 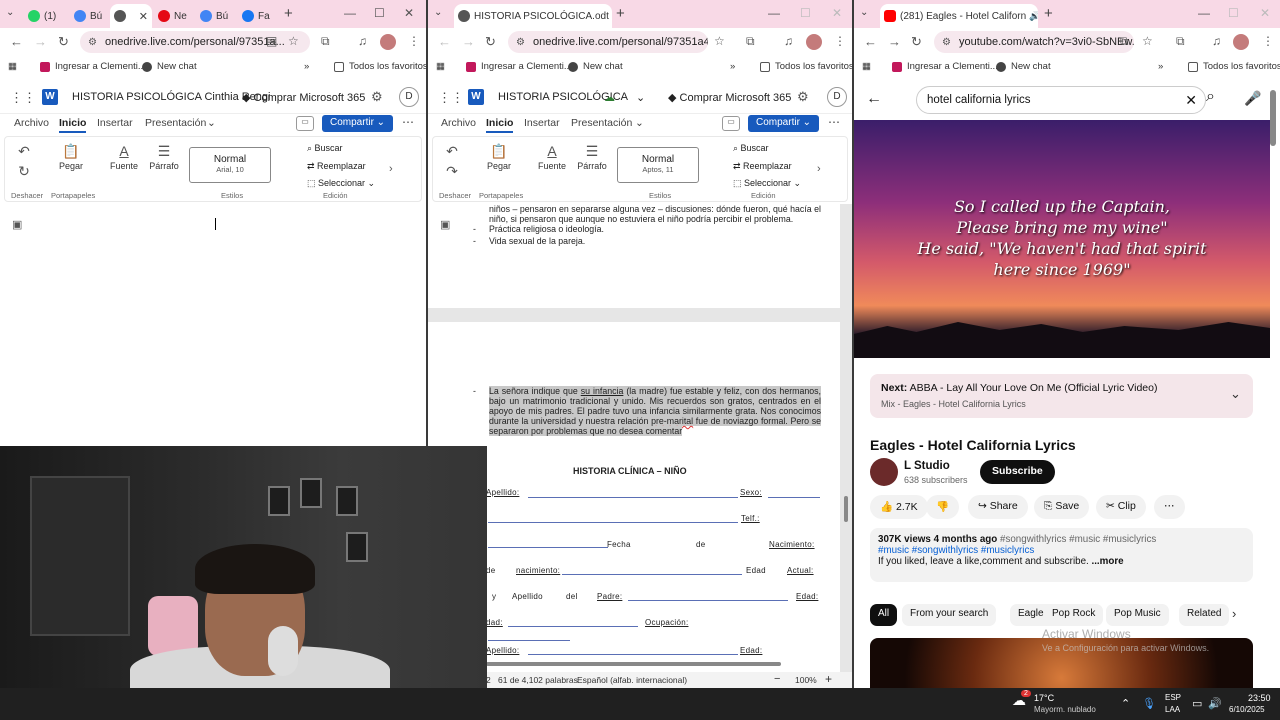 I want to click on chevron-down-icon: ⌄, so click(x=1235, y=394).